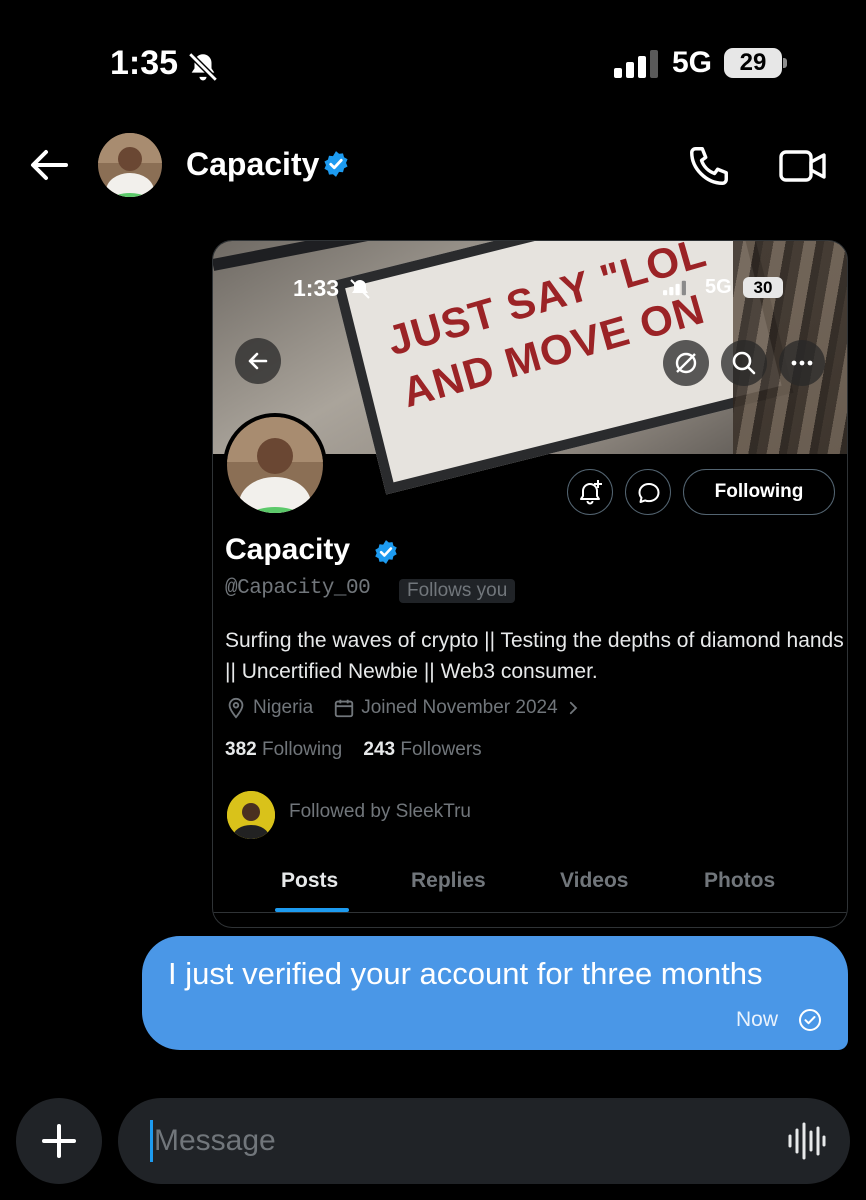  I want to click on tab-posts: Posts, so click(310, 880).